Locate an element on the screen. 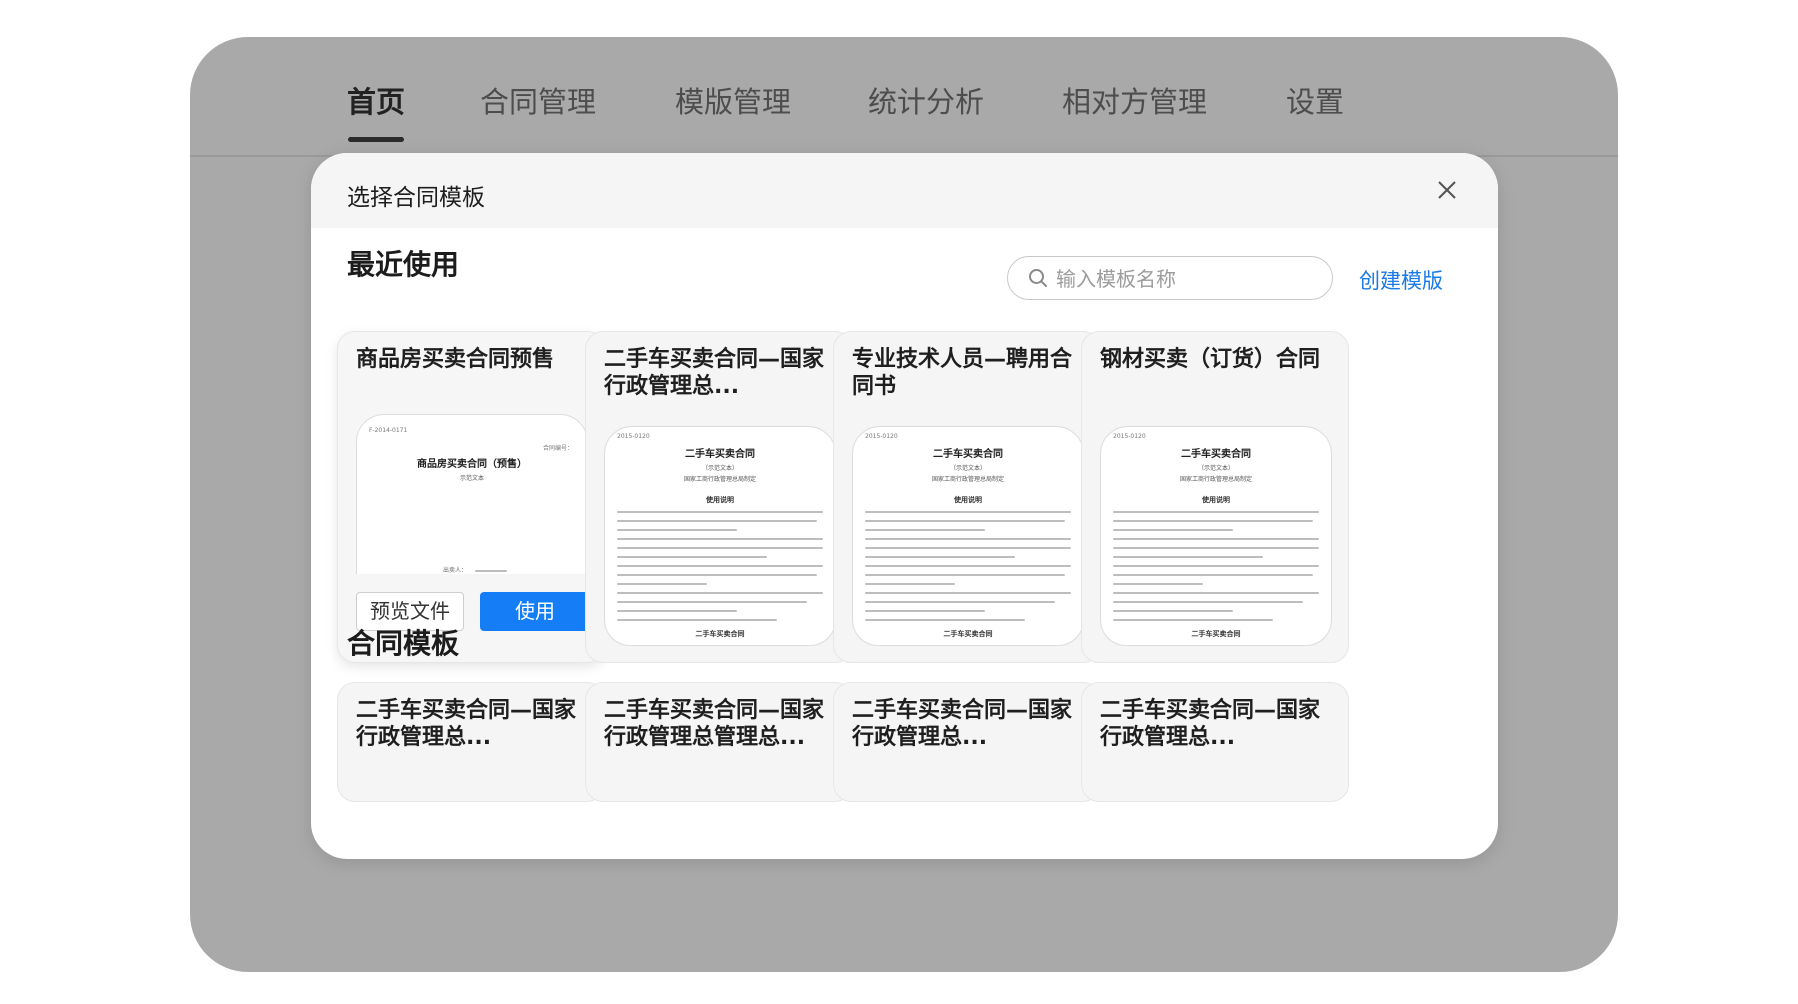 This screenshot has height=1004, width=1798. create-template-link: 创建模版 is located at coordinates (1401, 280).